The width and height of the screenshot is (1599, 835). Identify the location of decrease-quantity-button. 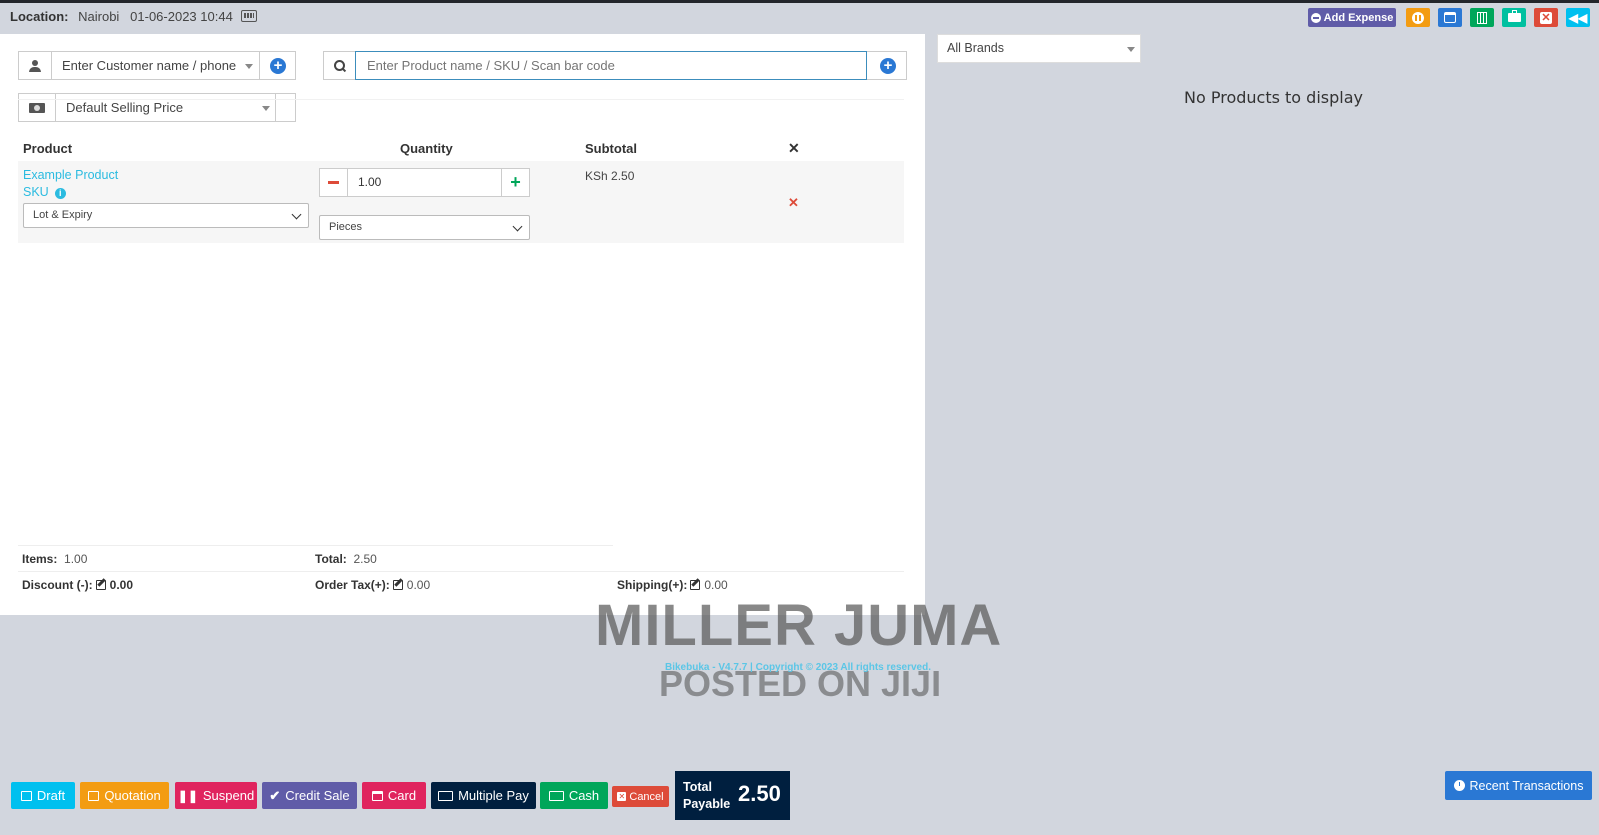
(334, 182).